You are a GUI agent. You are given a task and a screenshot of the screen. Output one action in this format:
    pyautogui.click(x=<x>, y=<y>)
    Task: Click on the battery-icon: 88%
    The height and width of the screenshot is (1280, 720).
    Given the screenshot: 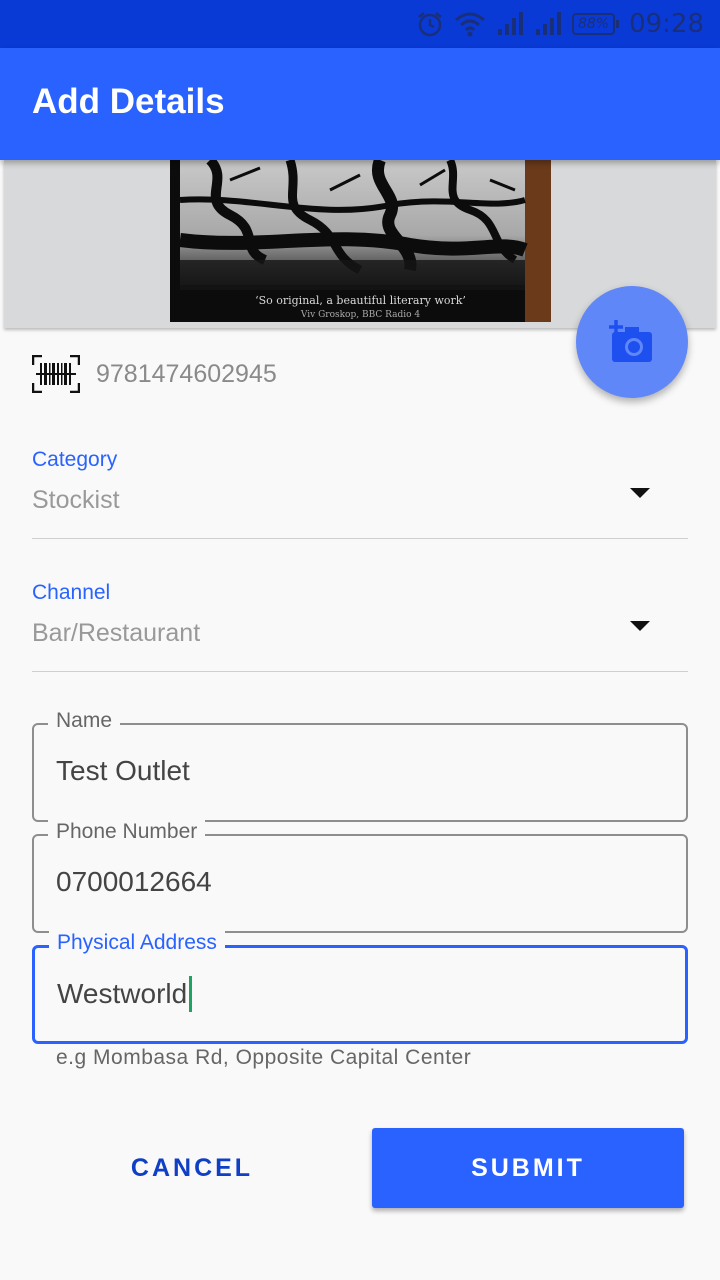 What is the action you would take?
    pyautogui.click(x=595, y=24)
    